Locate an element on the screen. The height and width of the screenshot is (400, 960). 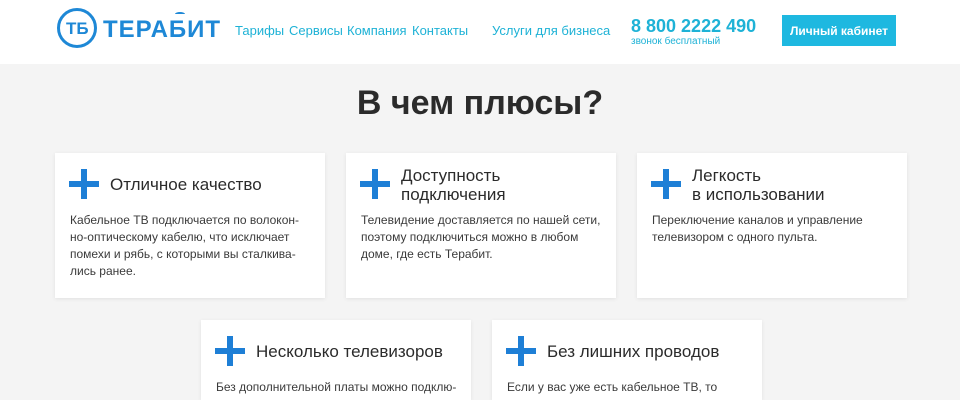
nav-link-contacts: Контакты is located at coordinates (440, 30).